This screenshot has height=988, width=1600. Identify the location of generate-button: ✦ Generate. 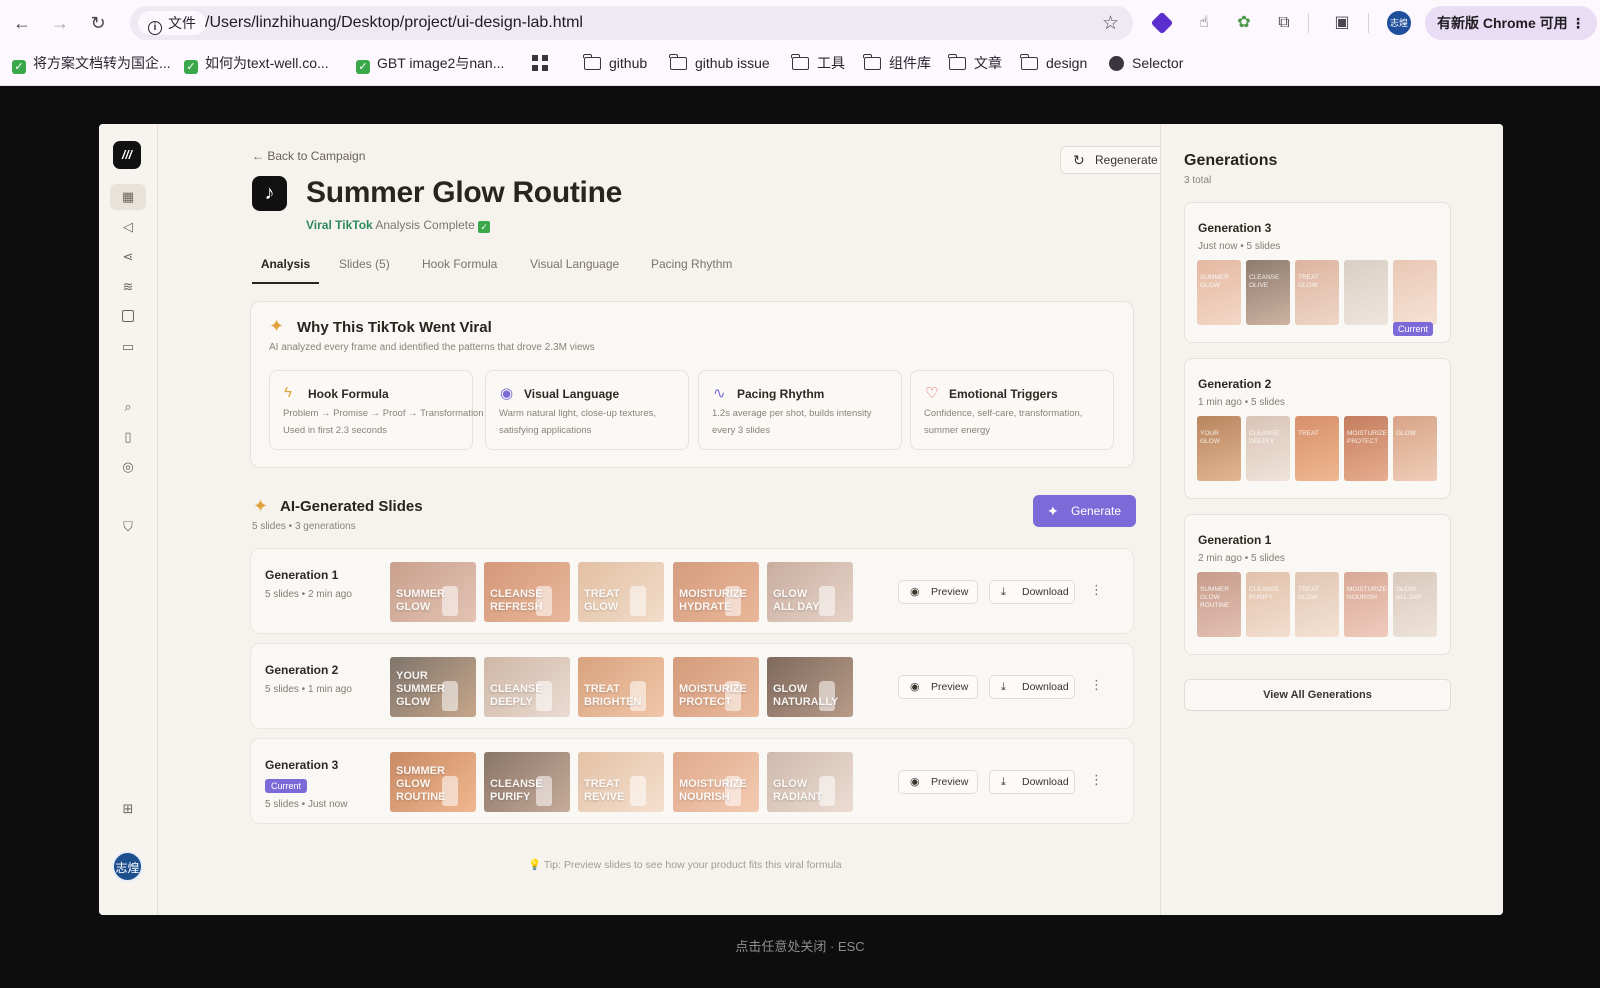
(1084, 511).